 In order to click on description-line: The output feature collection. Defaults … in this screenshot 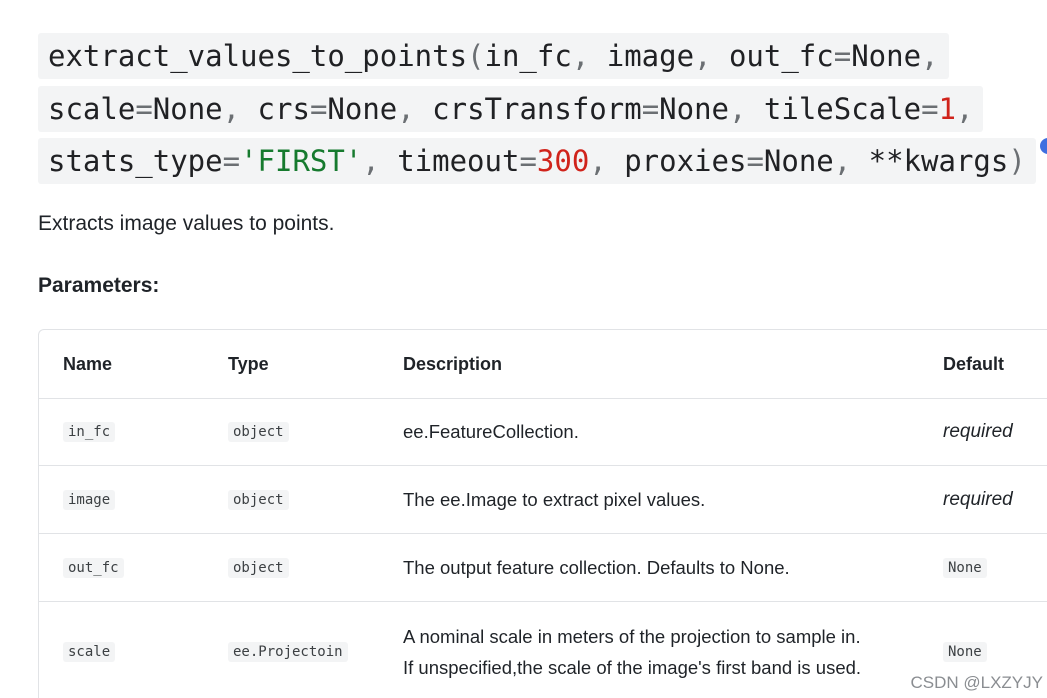, I will do `click(596, 567)`.